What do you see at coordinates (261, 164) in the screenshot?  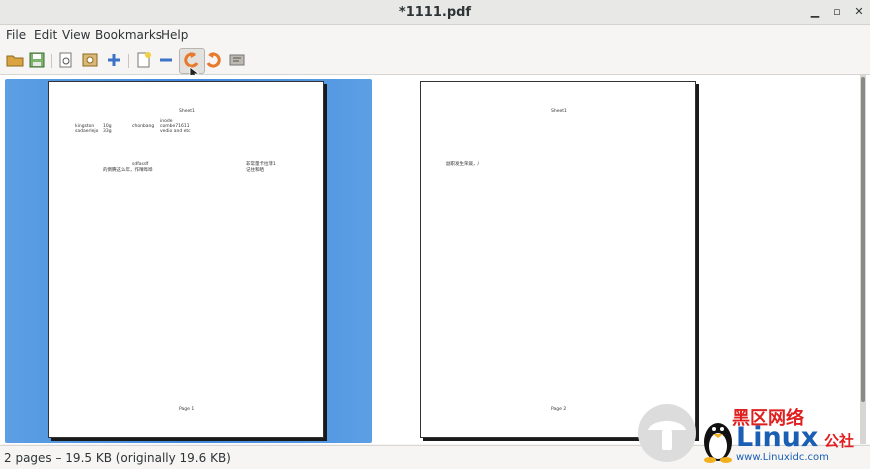 I see `cell: 非常量卡拉菲1` at bounding box center [261, 164].